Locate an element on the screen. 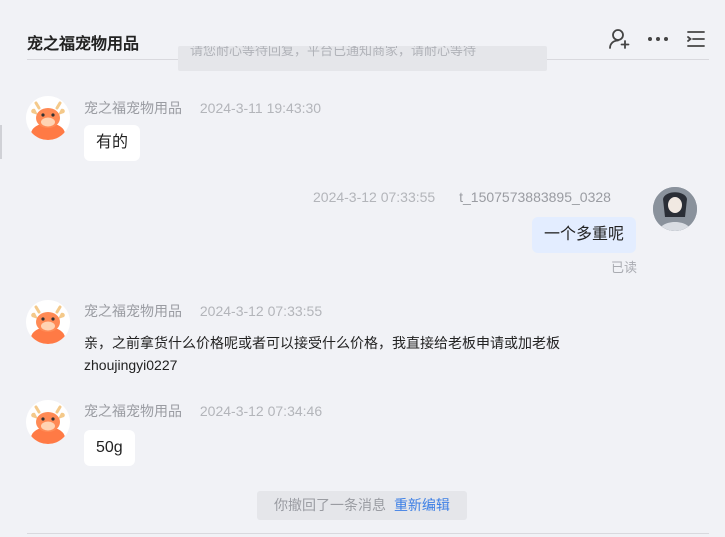 This screenshot has width=725, height=537. input-divider is located at coordinates (368, 533).